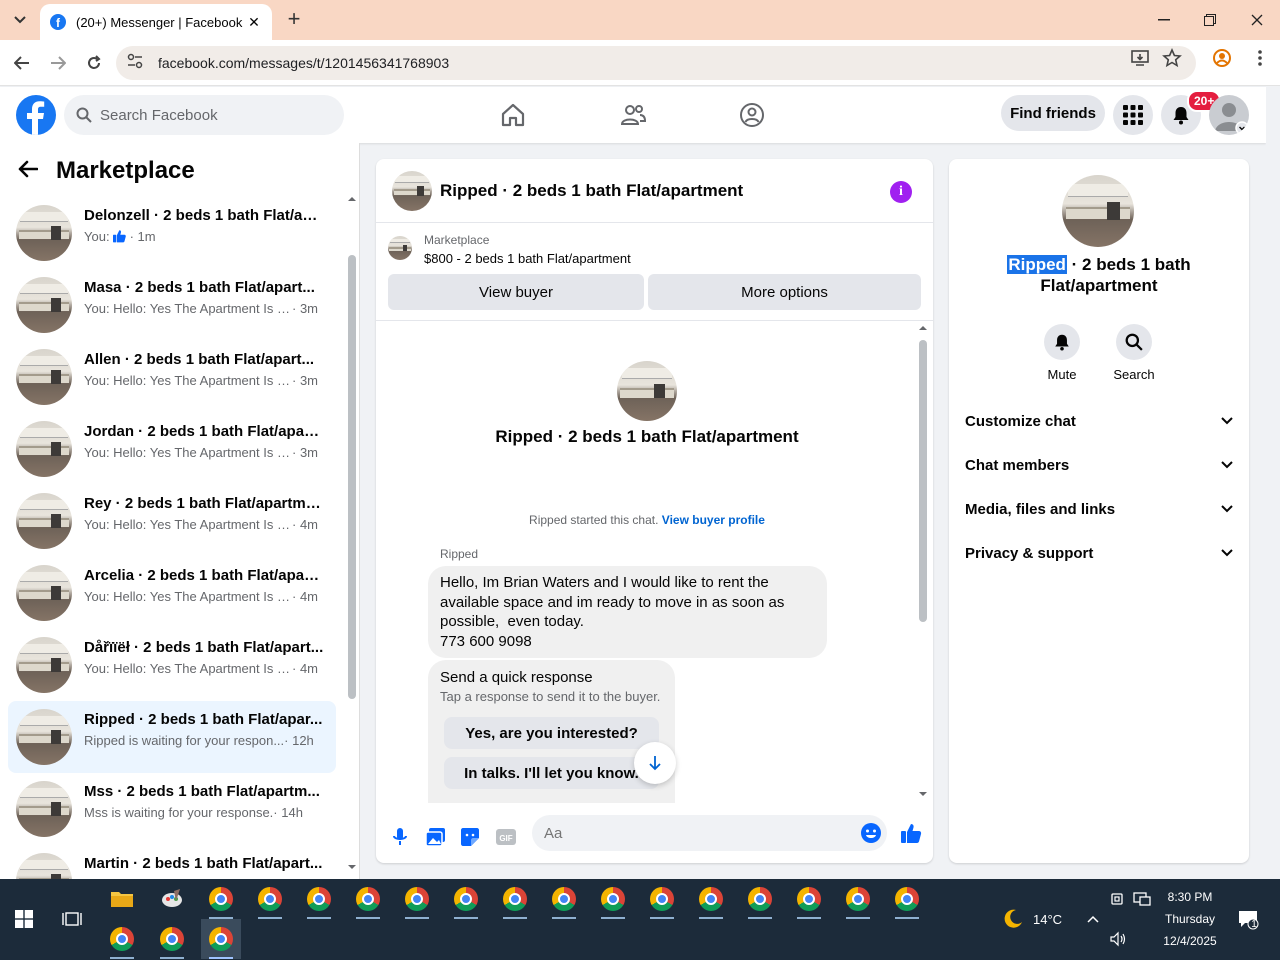  I want to click on facebook-search-bar, so click(204, 115).